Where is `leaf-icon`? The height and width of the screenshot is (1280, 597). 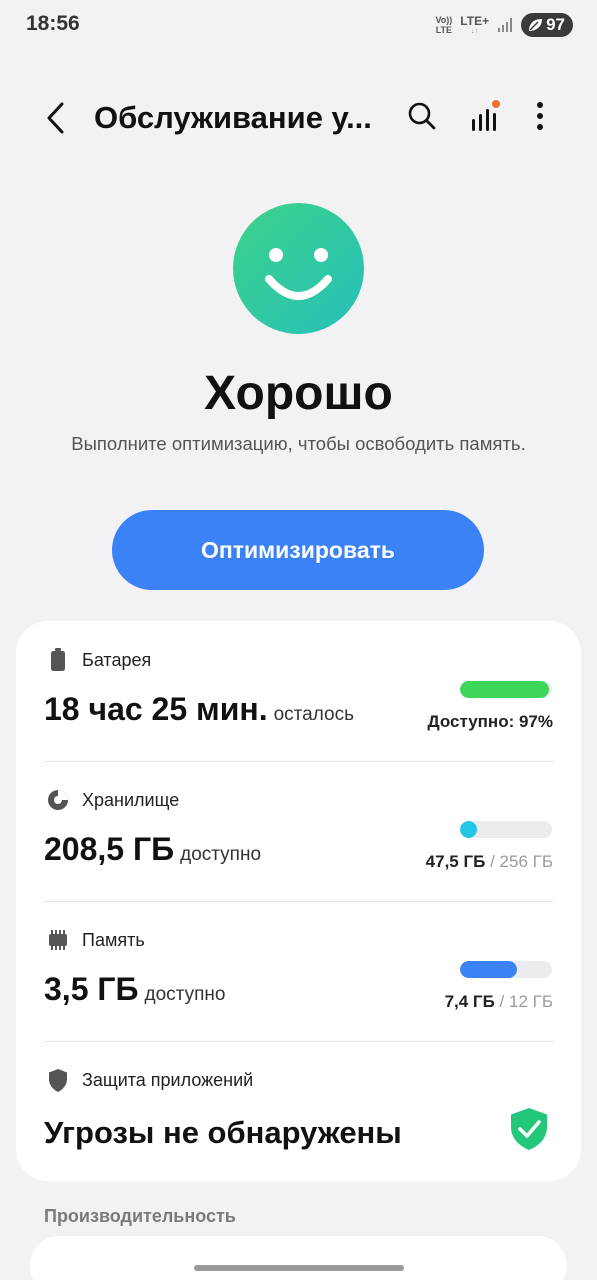
leaf-icon is located at coordinates (536, 25).